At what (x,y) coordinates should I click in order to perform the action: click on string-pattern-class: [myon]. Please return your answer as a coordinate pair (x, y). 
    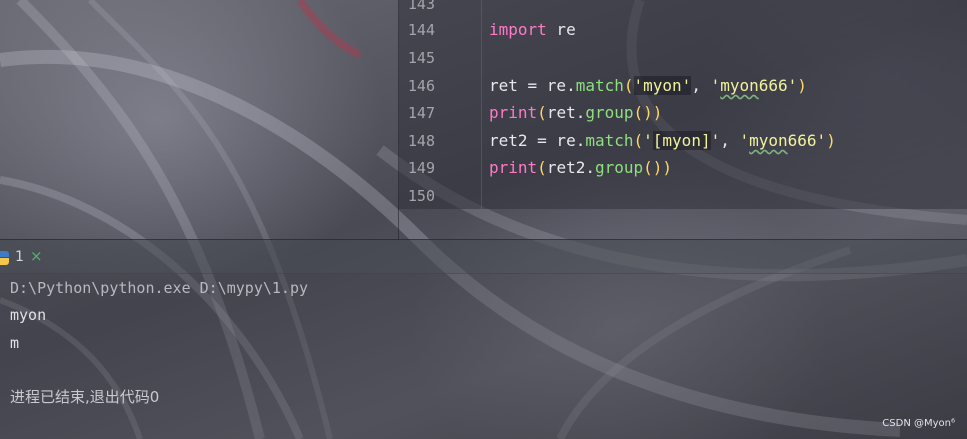
    Looking at the image, I should click on (681, 140).